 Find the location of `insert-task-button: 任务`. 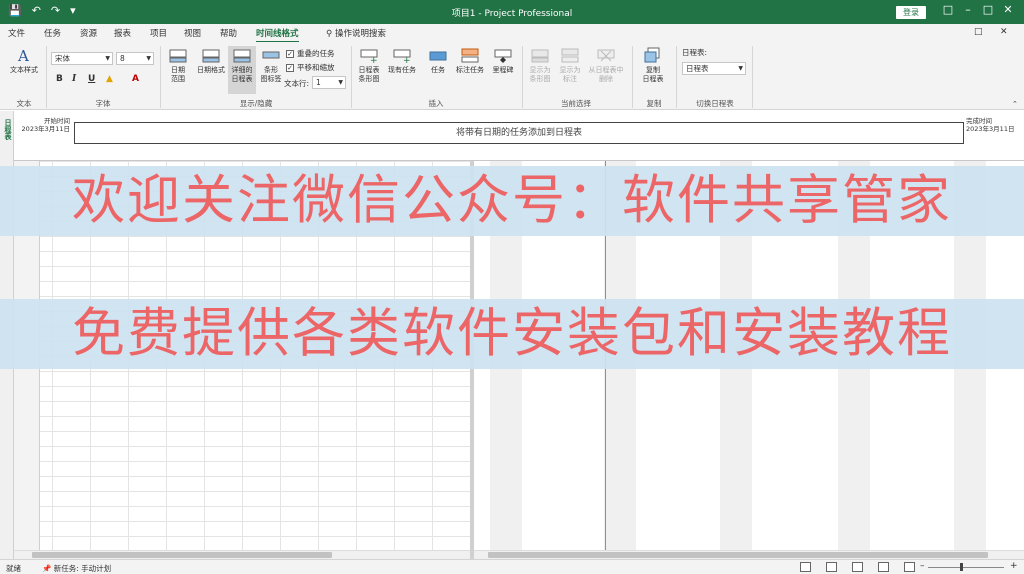

insert-task-button: 任务 is located at coordinates (438, 60).